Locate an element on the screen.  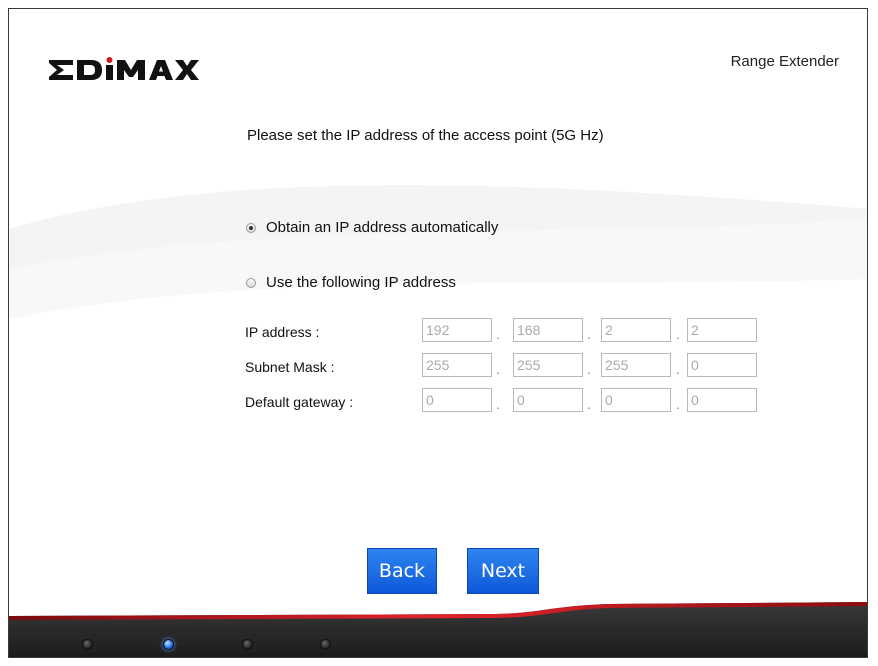
default-gateway-label: Default gateway : is located at coordinates (299, 402).